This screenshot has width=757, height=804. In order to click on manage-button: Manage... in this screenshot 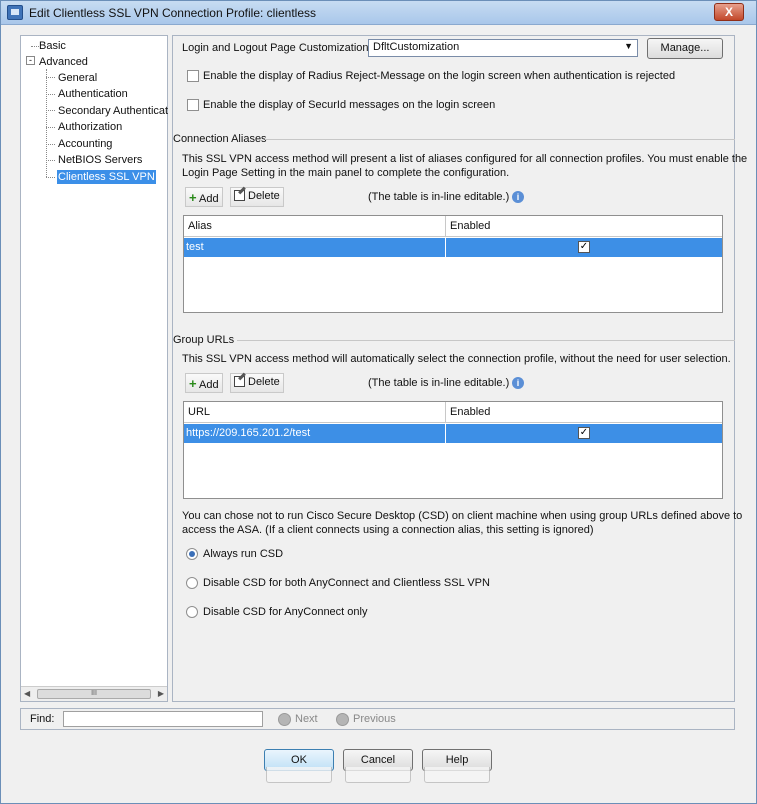, I will do `click(685, 48)`.